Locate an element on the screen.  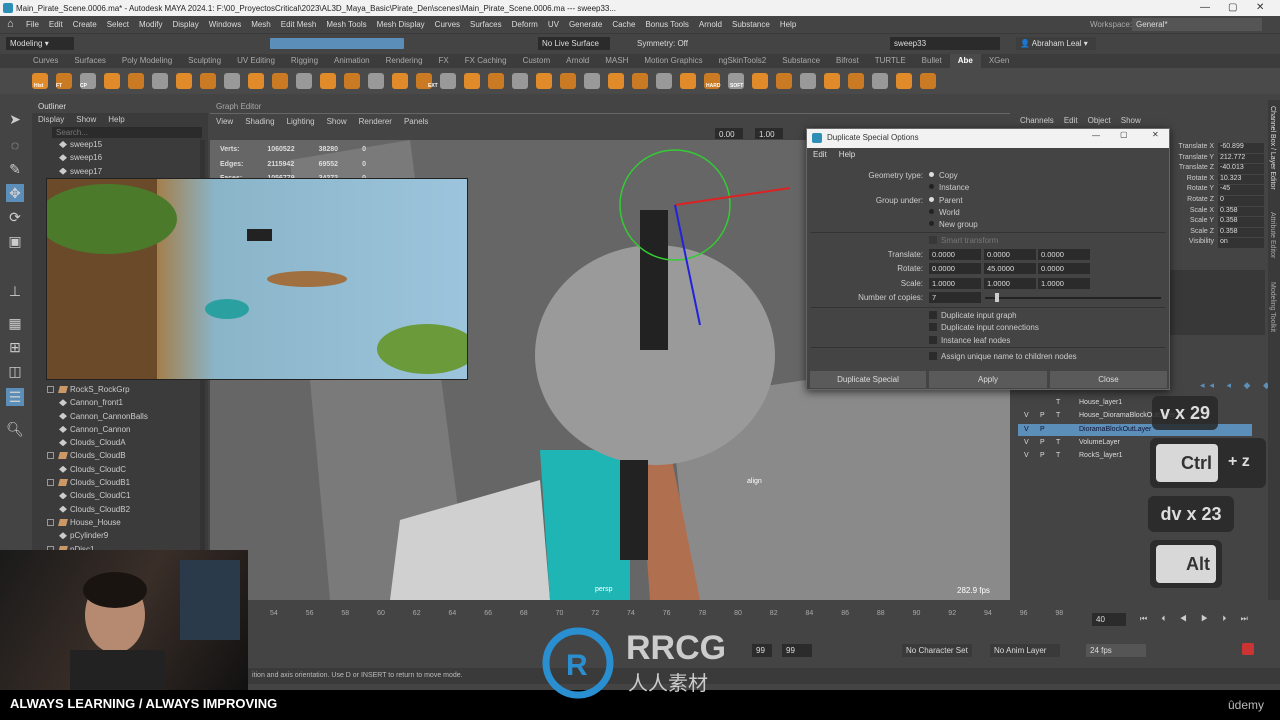
layer-toggle-p: P is located at coordinates (1042, 456).